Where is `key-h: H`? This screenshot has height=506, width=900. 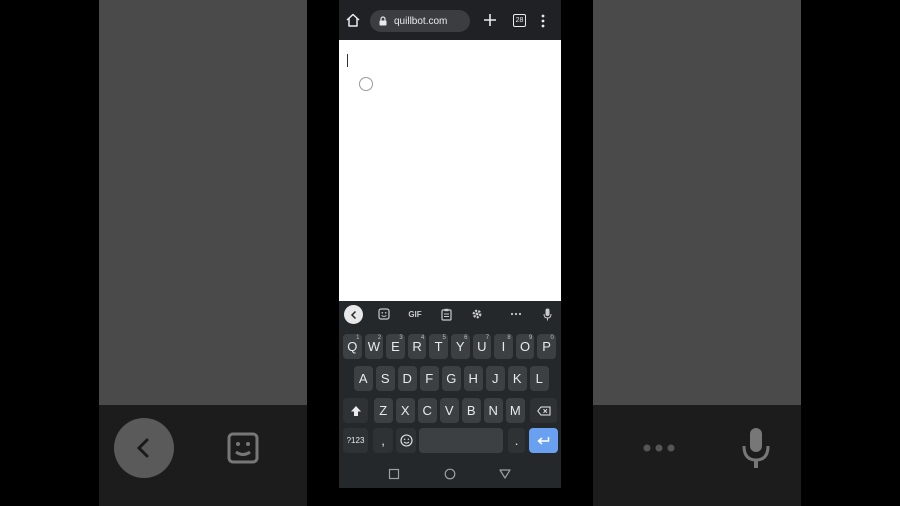 key-h: H is located at coordinates (473, 378).